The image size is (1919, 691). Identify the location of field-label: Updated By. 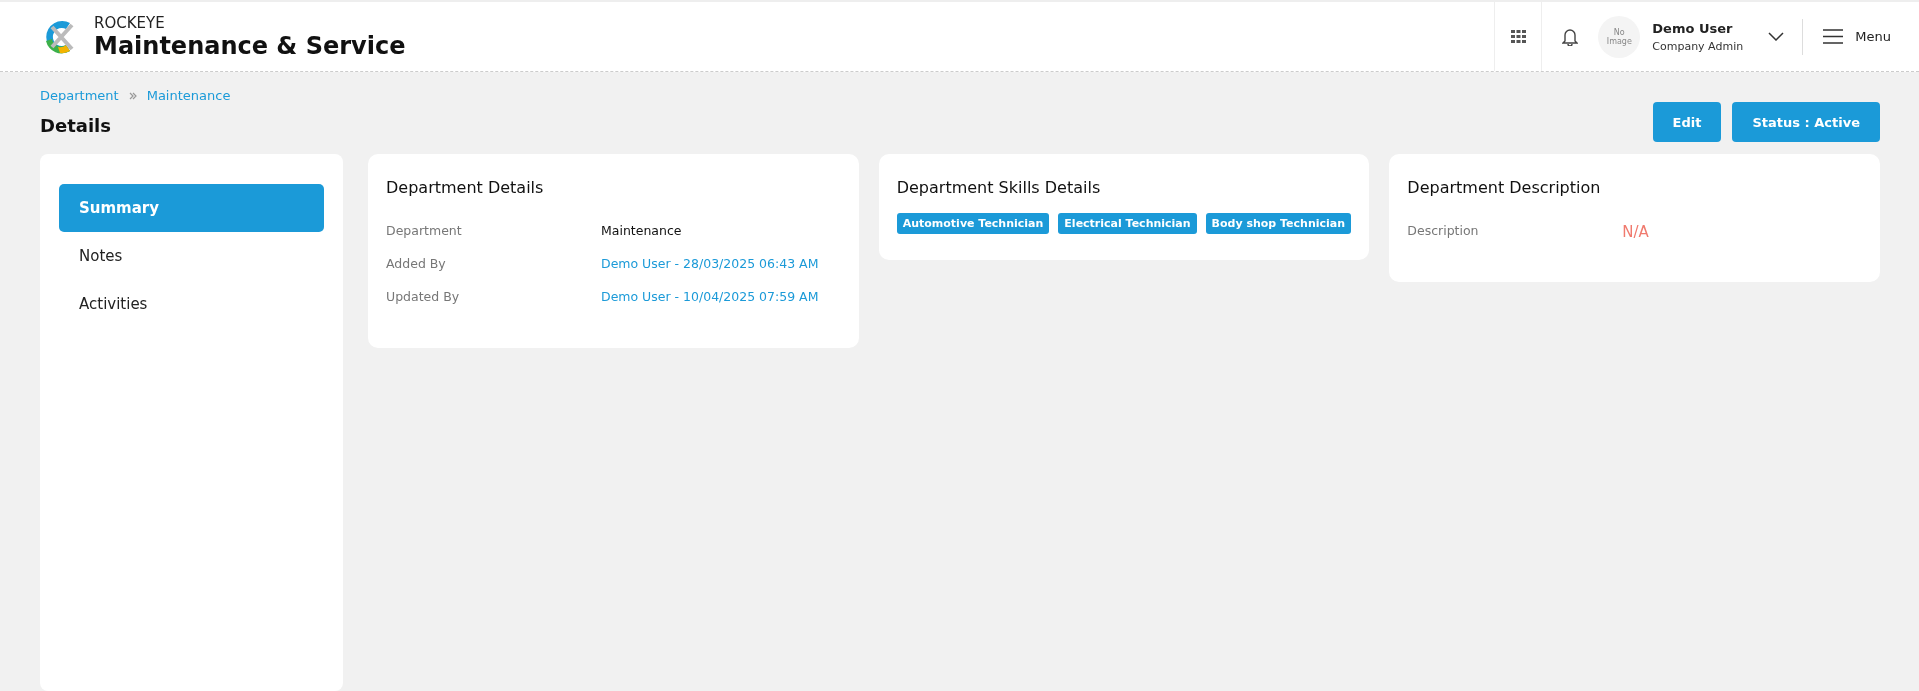
(423, 296).